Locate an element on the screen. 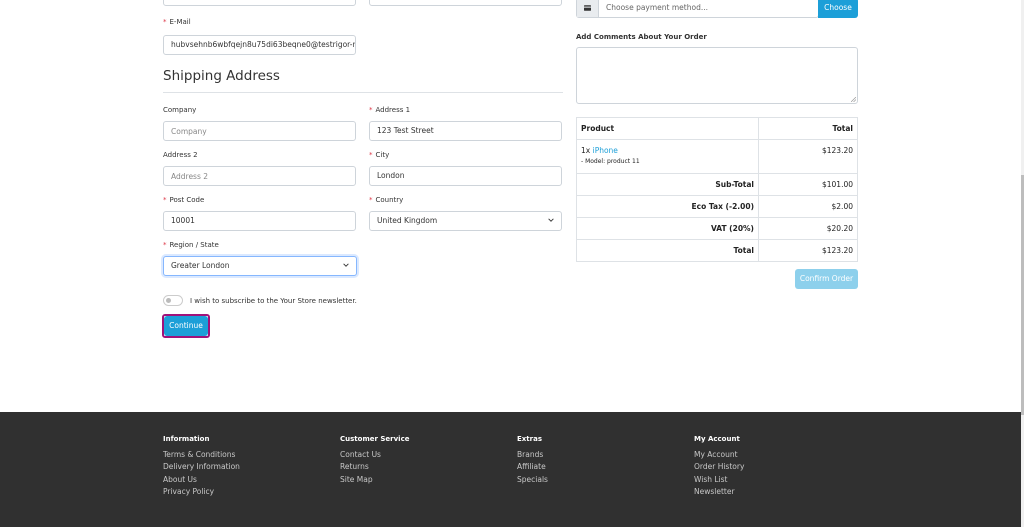 The height and width of the screenshot is (527, 1024). address1-input: 123 Test Street is located at coordinates (465, 131).